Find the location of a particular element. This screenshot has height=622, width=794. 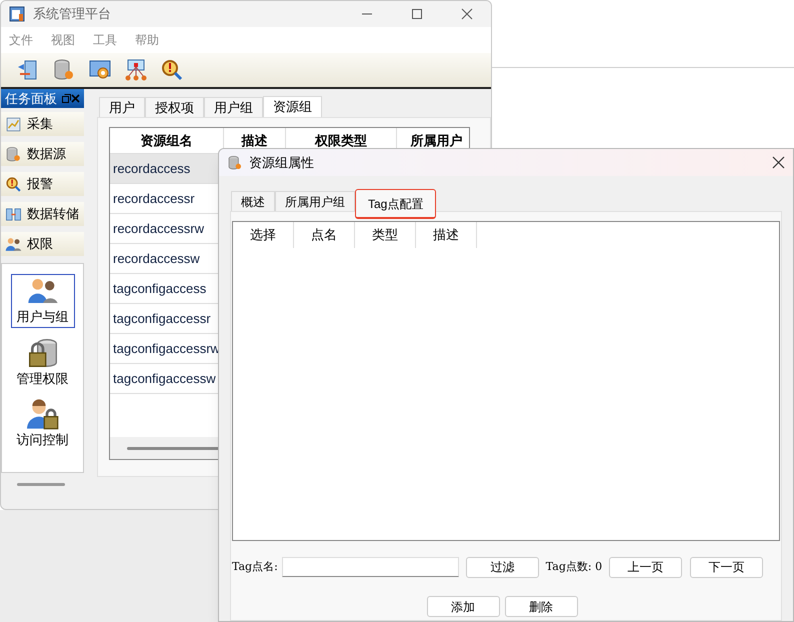

network-icon is located at coordinates (136, 70).